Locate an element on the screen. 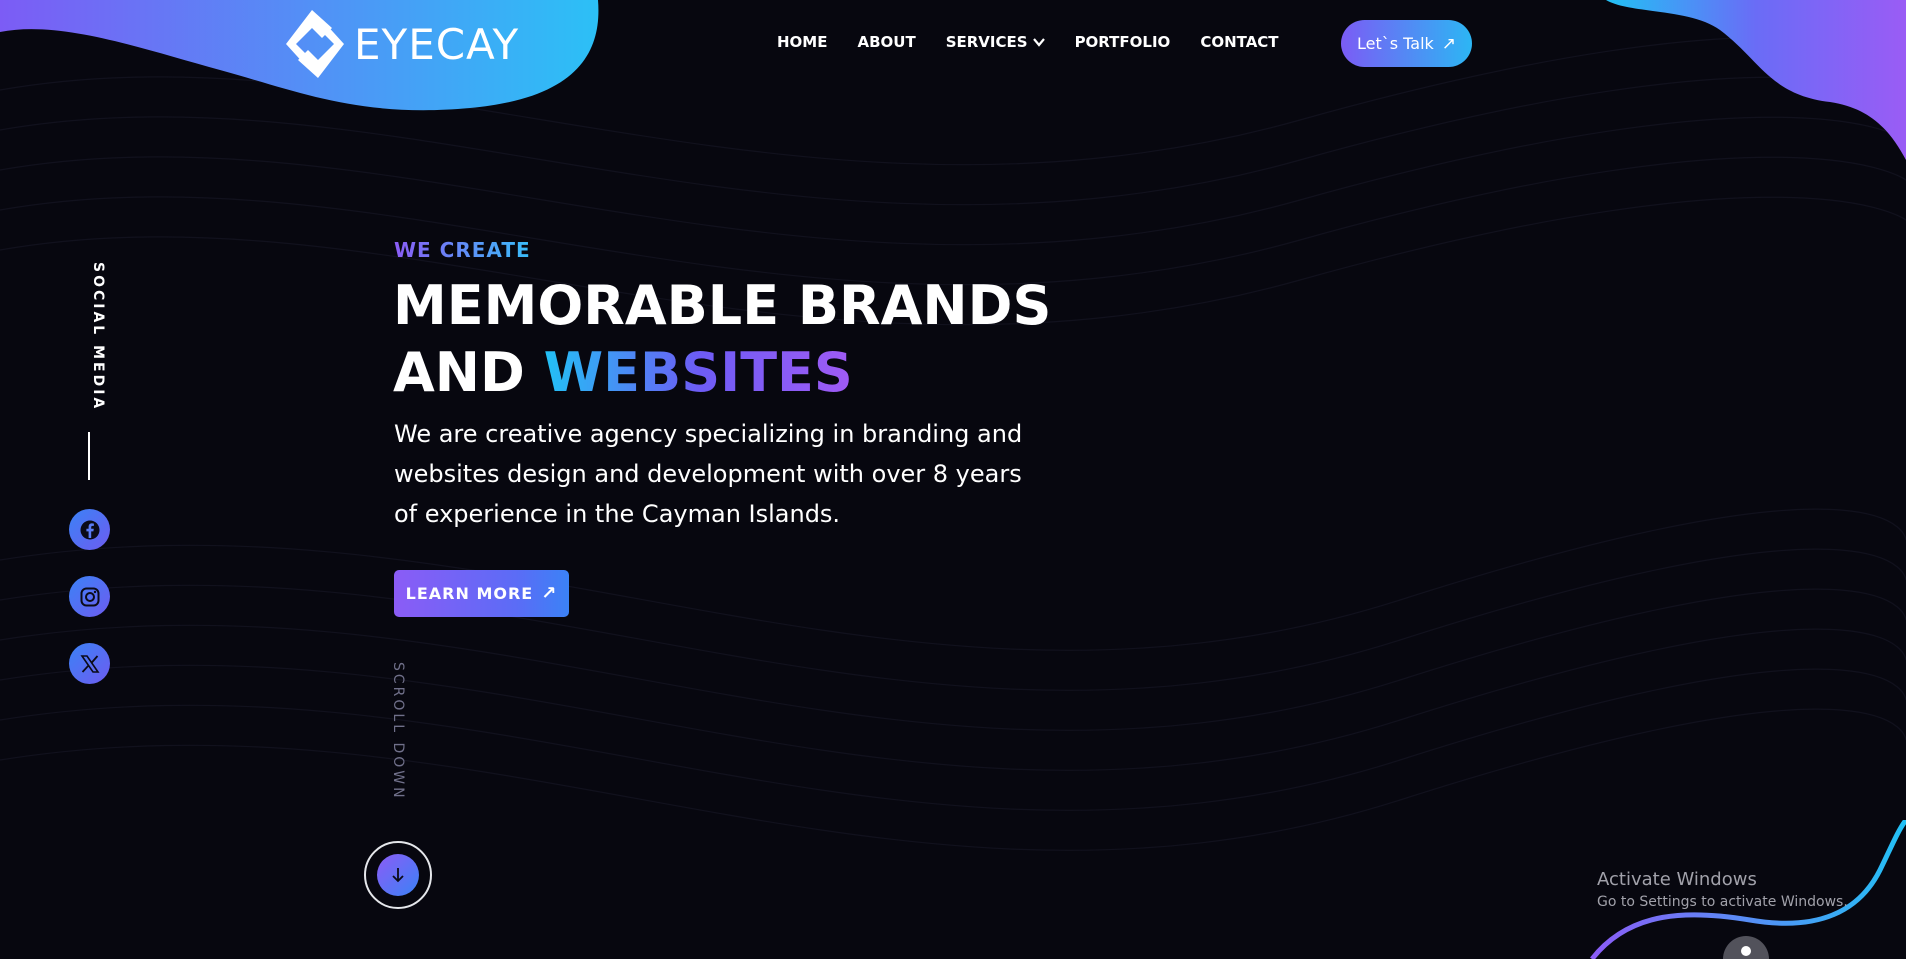  instagram-link is located at coordinates (89, 596).